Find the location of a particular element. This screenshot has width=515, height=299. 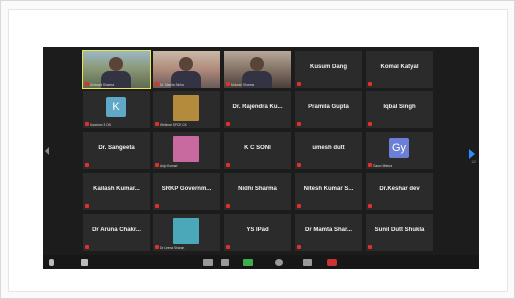

participant-tile: umesh dutt is located at coordinates (328, 150).